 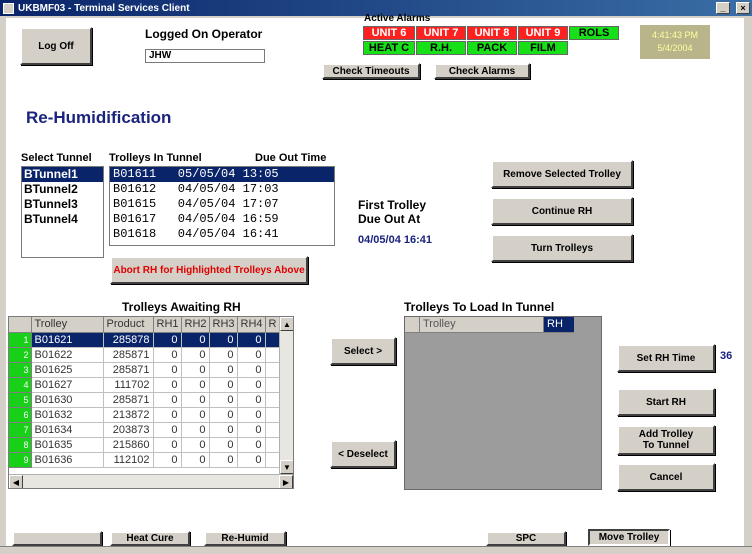 What do you see at coordinates (286, 324) in the screenshot?
I see `scroll-up-icon: ▲` at bounding box center [286, 324].